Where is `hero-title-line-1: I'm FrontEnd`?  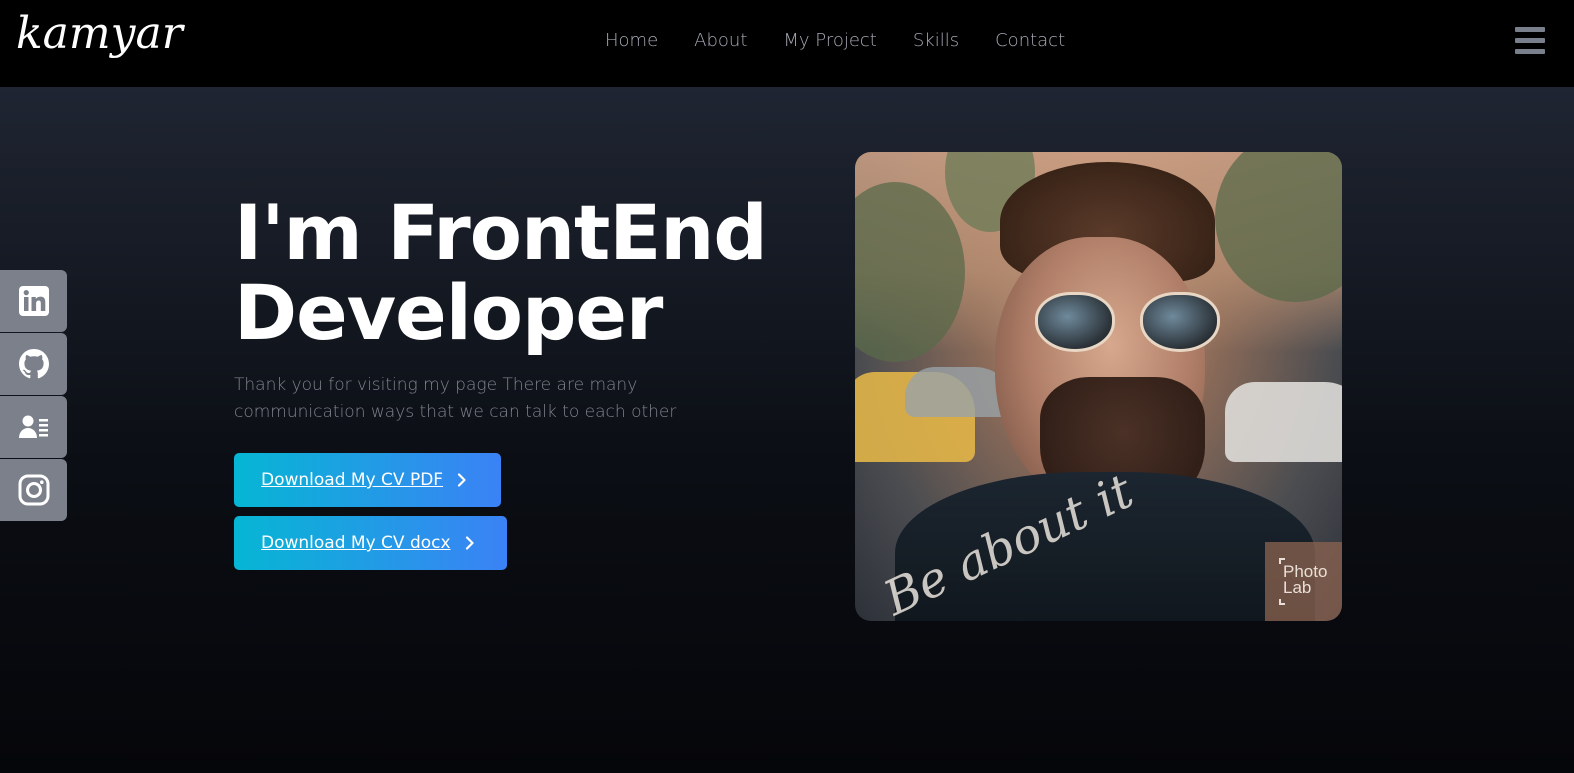 hero-title-line-1: I'm FrontEnd is located at coordinates (501, 232).